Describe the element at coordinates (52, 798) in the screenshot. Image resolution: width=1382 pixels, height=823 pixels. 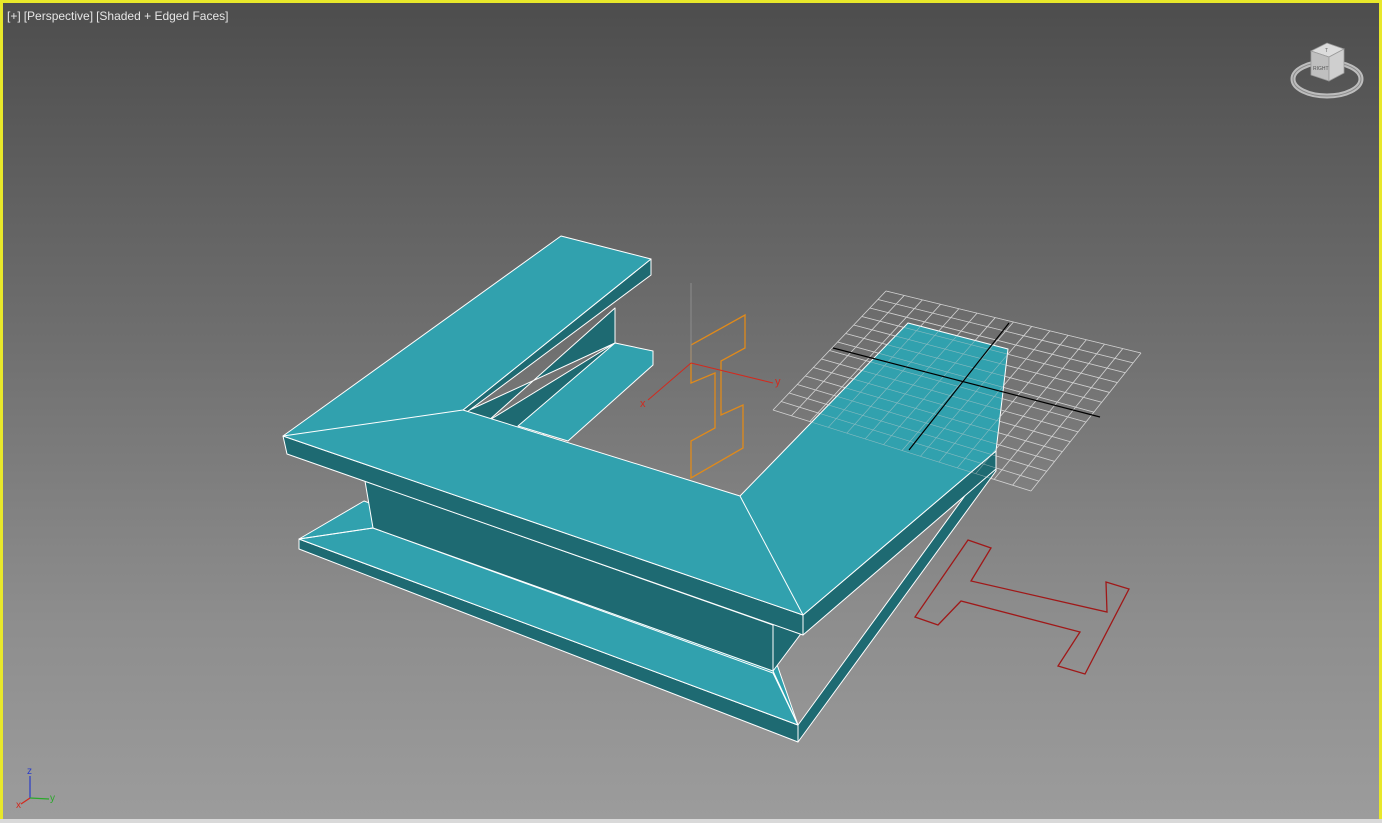
I see `tripod-y-label: y` at that location.